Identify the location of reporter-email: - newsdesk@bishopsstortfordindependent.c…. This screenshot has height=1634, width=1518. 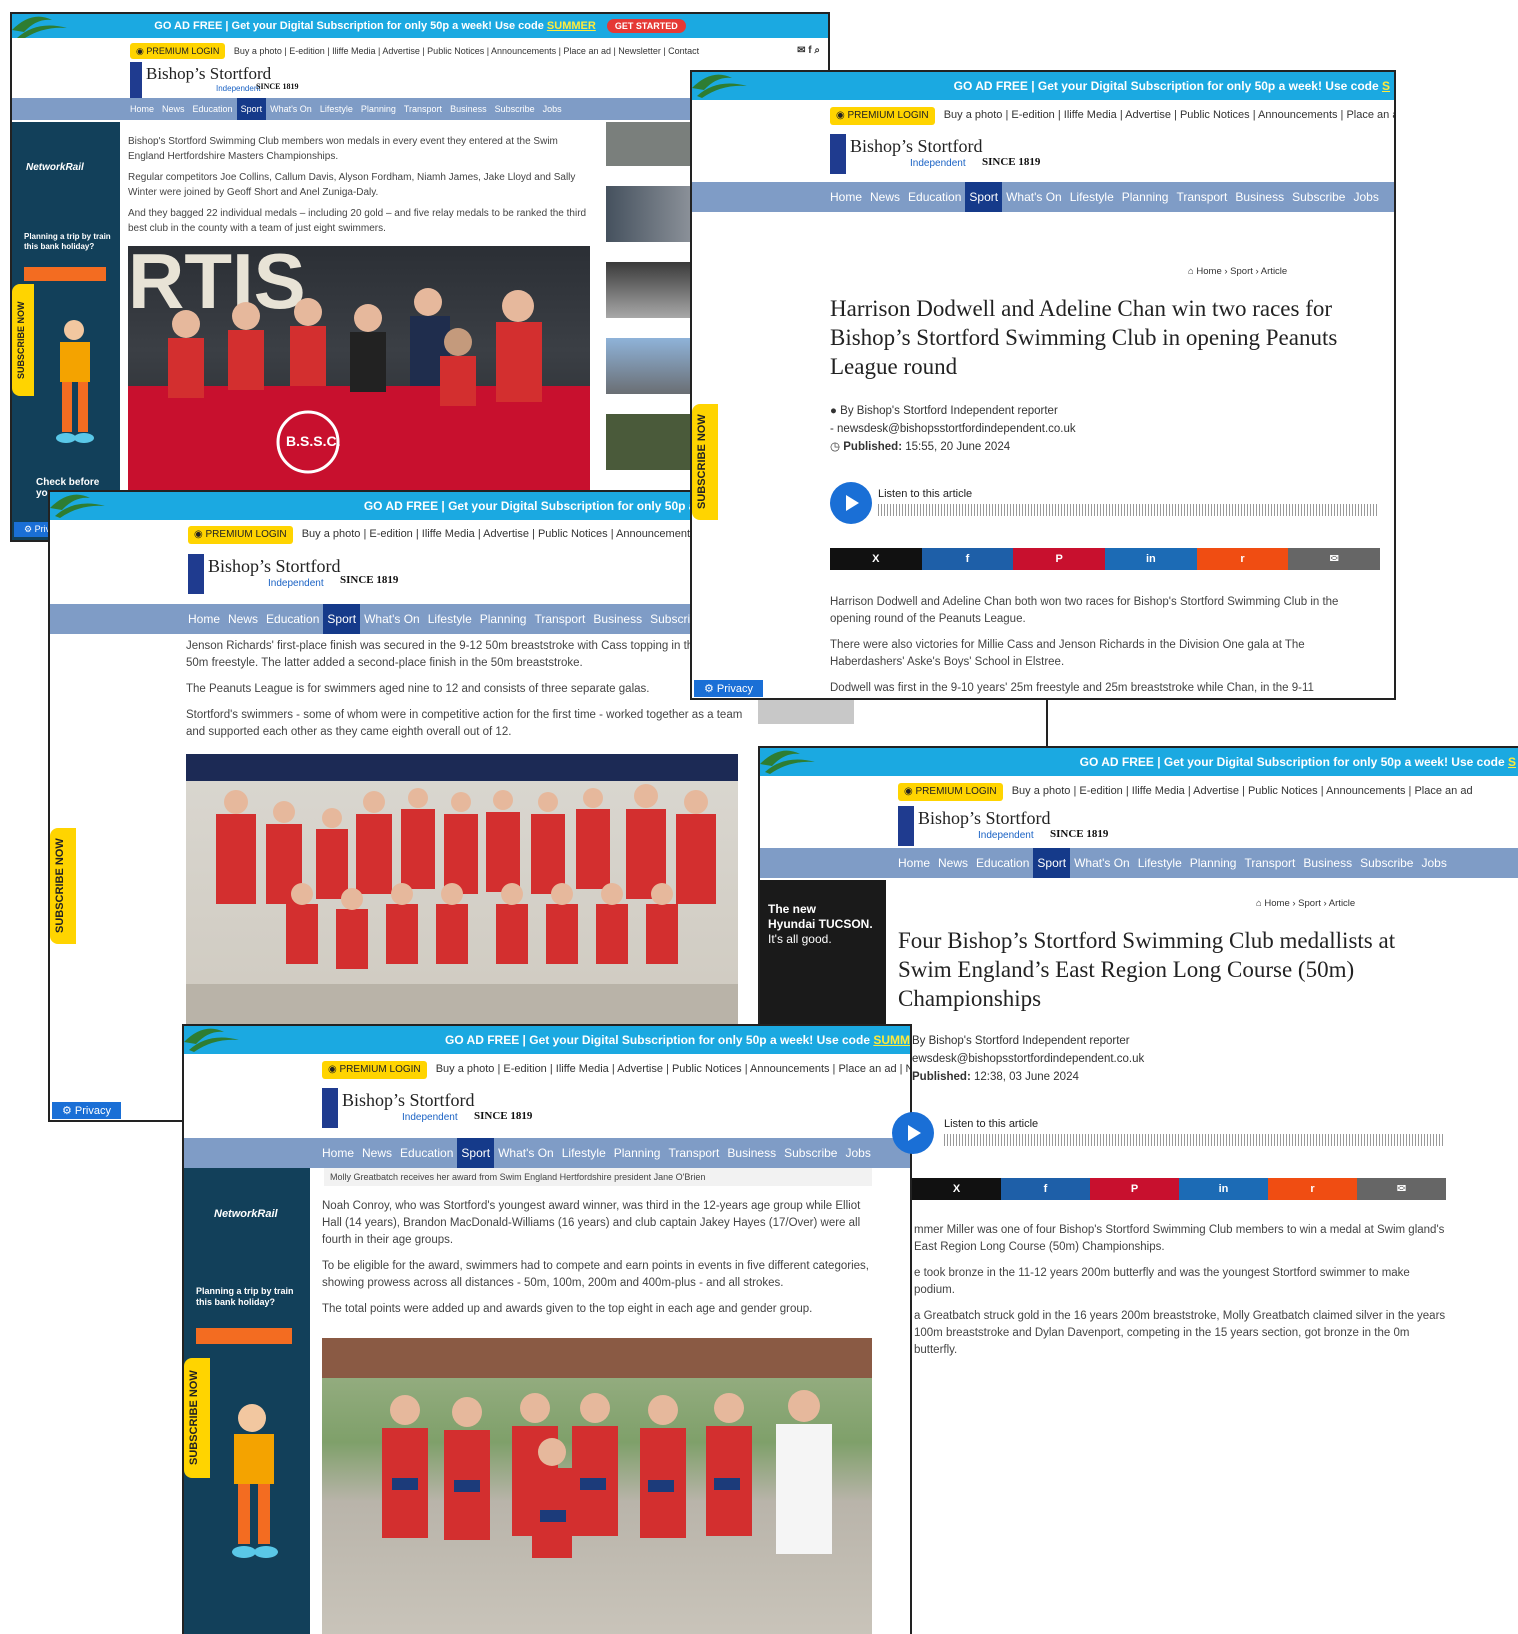
(1100, 429).